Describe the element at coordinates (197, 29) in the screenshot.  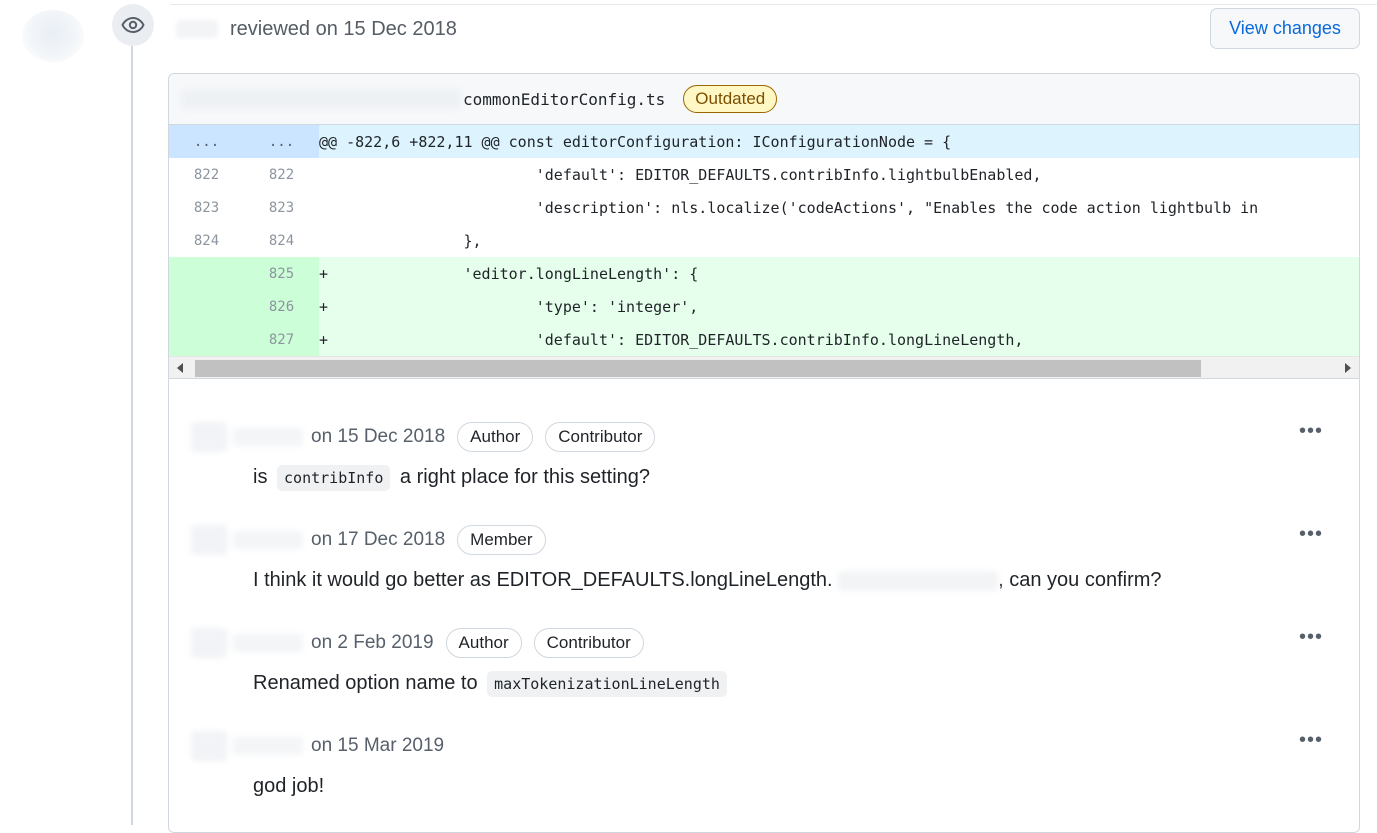
I see `reviewer-name` at that location.